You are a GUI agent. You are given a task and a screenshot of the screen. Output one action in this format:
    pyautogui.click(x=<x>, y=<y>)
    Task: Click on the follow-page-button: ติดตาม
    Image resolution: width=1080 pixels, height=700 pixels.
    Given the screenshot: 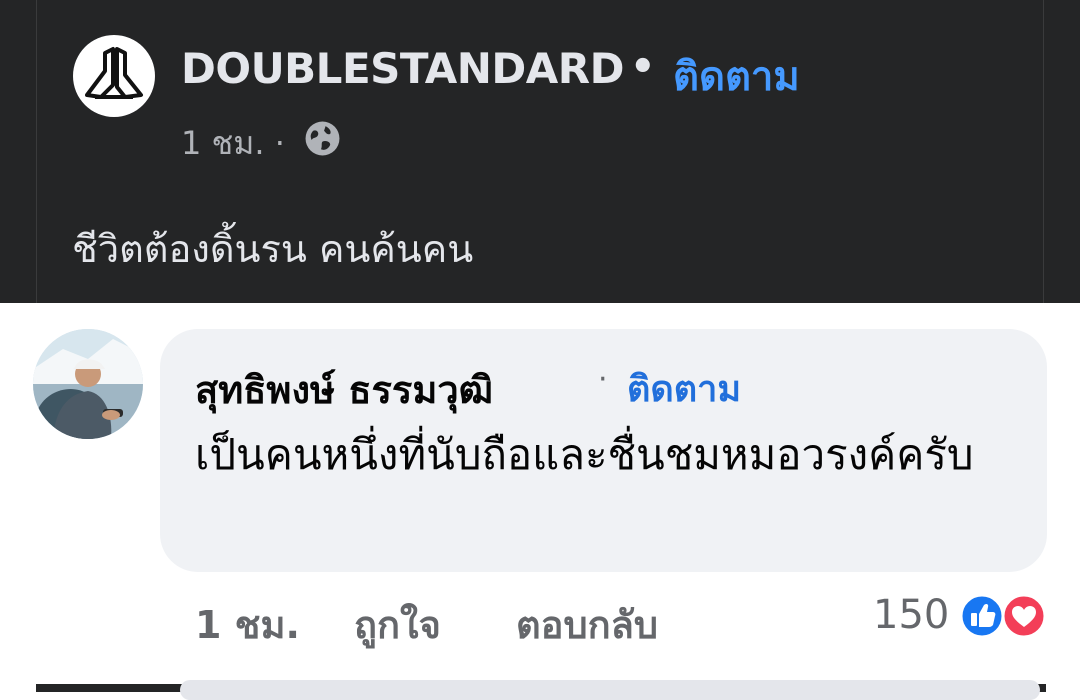 What is the action you would take?
    pyautogui.click(x=736, y=76)
    